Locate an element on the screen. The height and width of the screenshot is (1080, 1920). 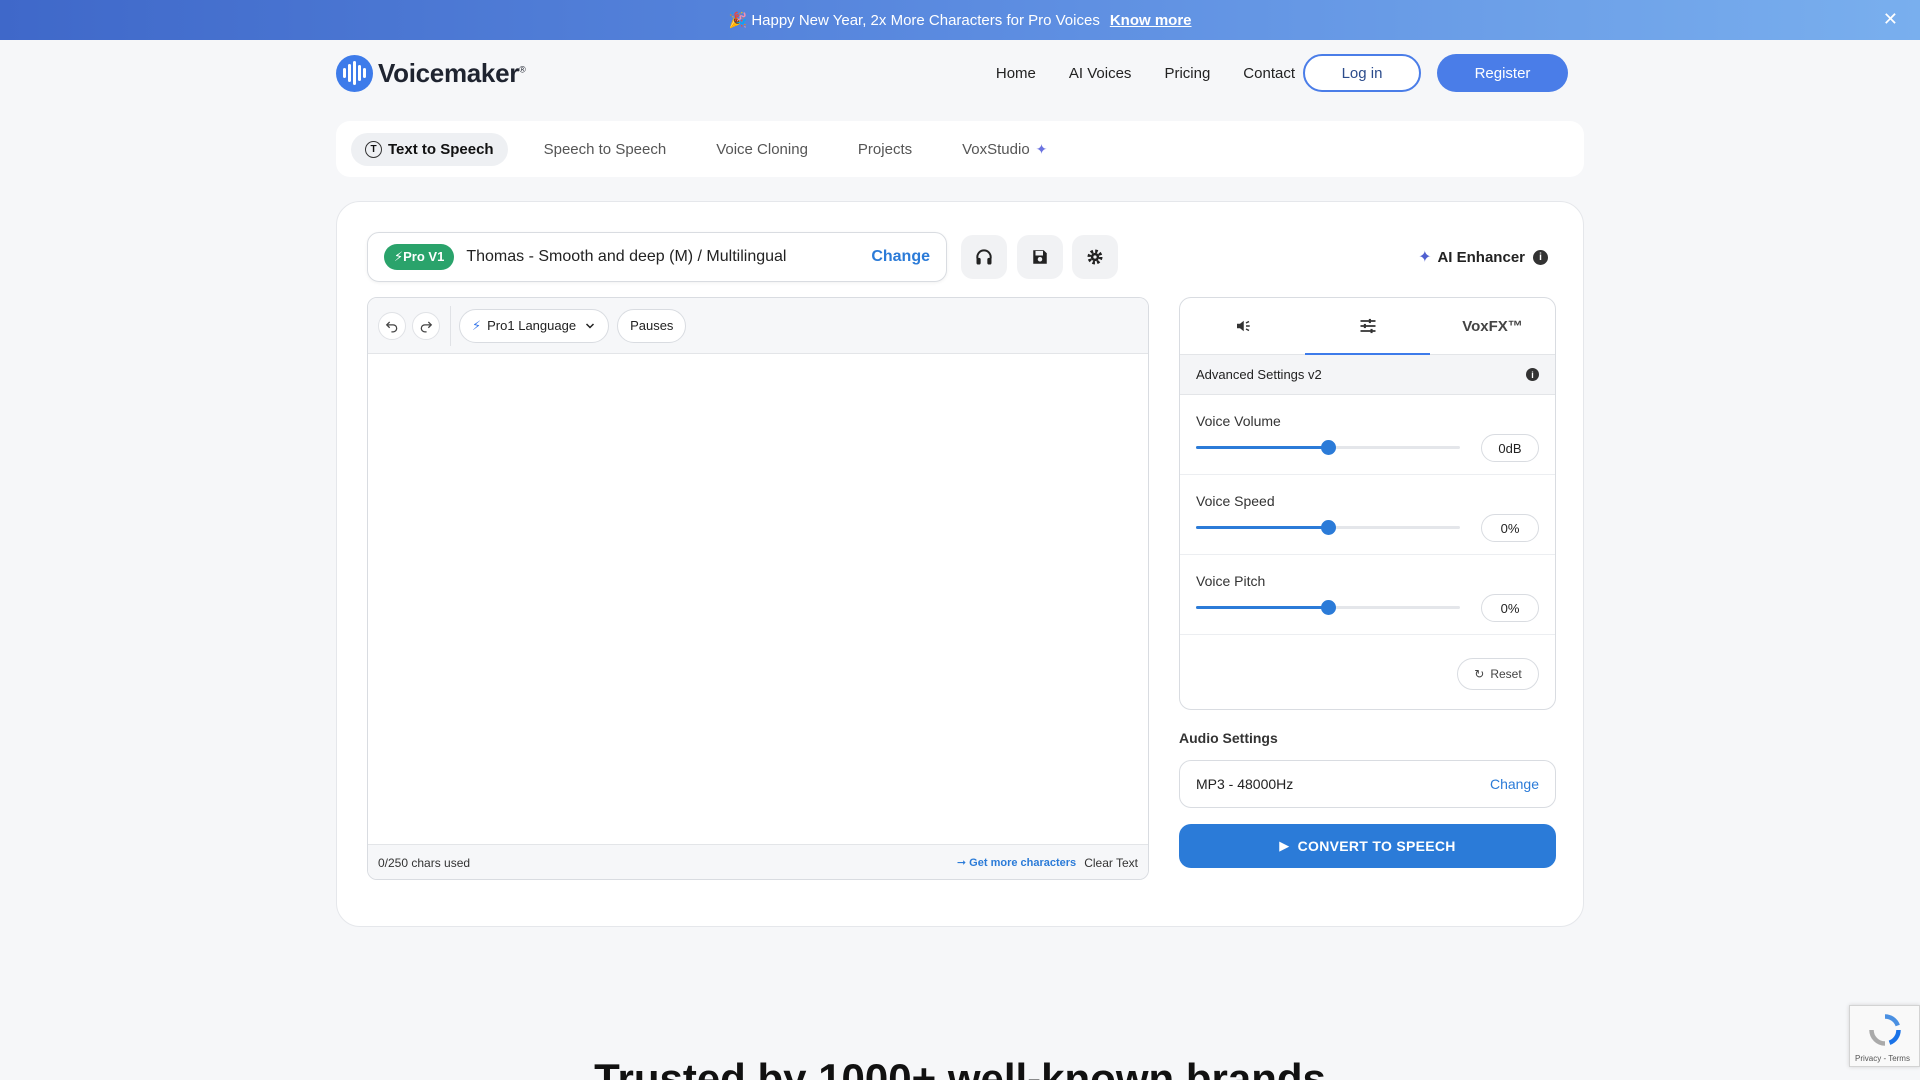
speaker-effects-icon is located at coordinates (1243, 326).